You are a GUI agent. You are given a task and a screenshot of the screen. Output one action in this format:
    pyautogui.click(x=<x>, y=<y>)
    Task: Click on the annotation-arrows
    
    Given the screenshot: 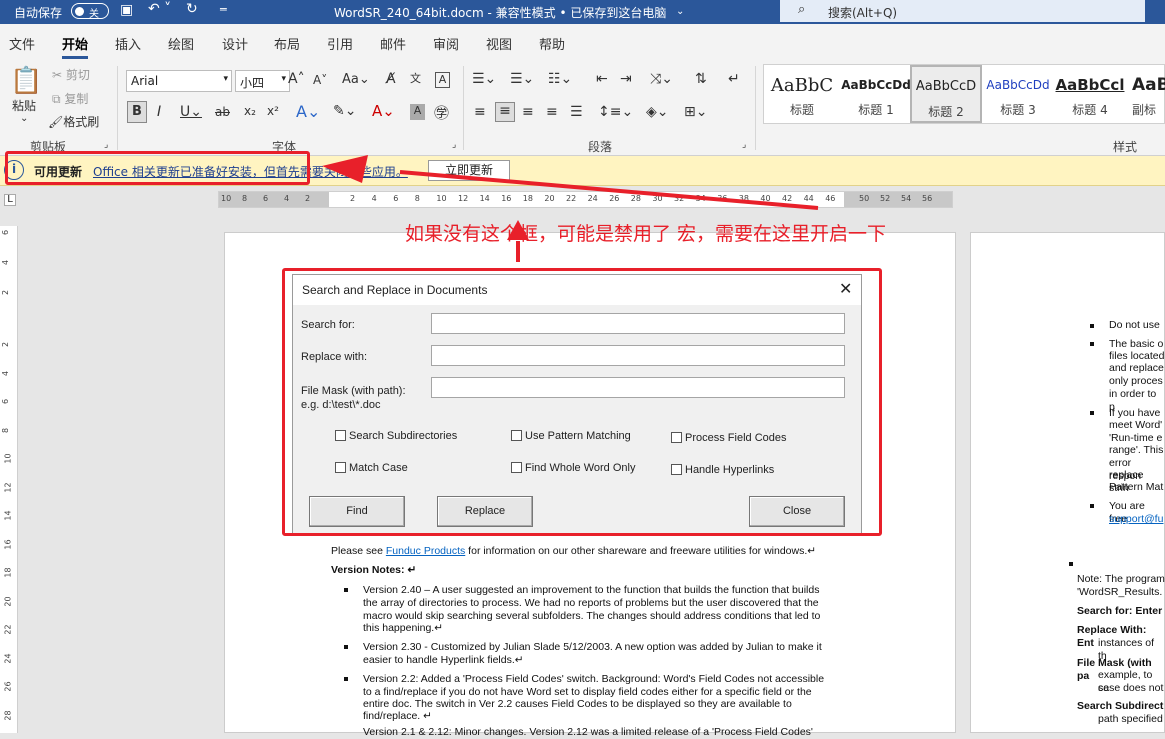 What is the action you would take?
    pyautogui.click(x=570, y=208)
    